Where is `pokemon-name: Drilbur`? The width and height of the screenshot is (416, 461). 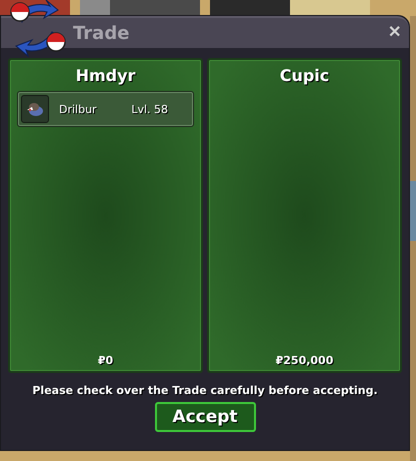
pokemon-name: Drilbur is located at coordinates (78, 109).